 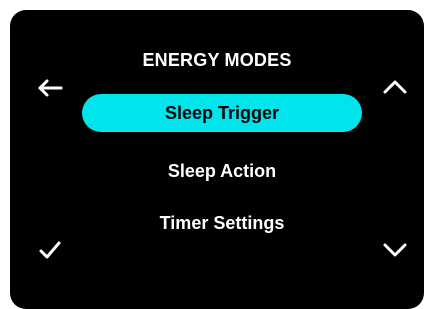 I want to click on menu-title: ENERGY MODES, so click(x=217, y=60).